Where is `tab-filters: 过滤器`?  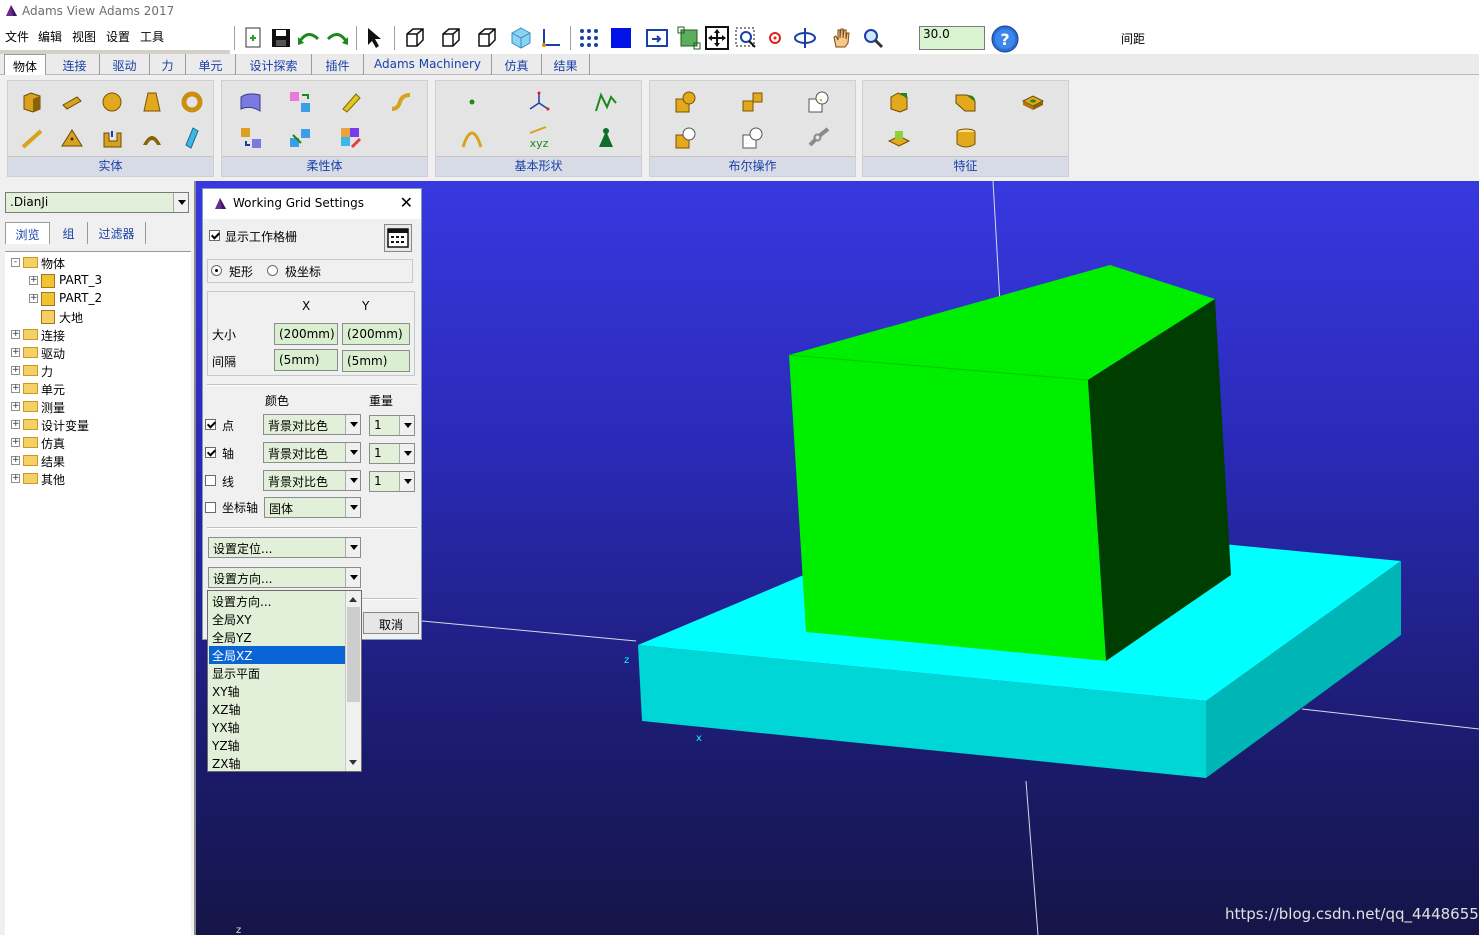
tab-filters: 过滤器 is located at coordinates (117, 233).